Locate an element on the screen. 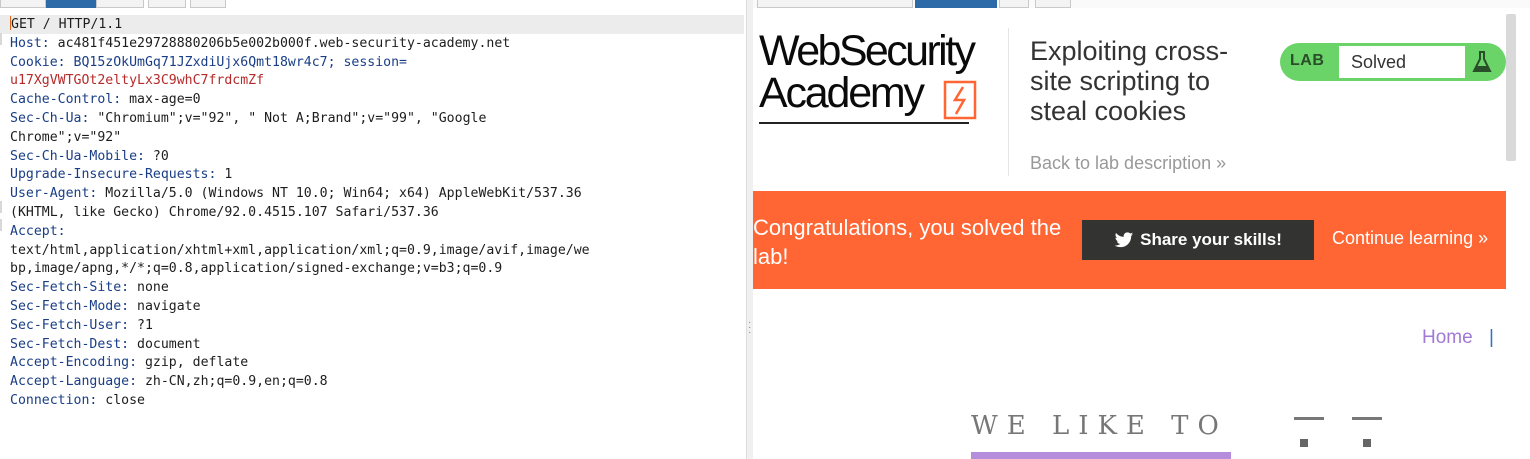 This screenshot has width=1530, height=459. header-divider is located at coordinates (1008, 102).